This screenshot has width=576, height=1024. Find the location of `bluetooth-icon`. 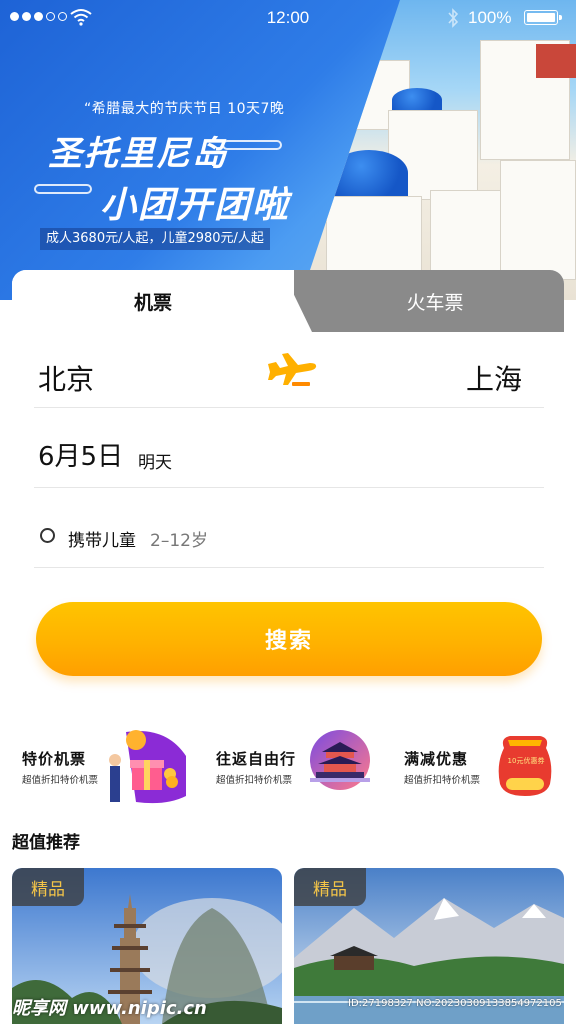

bluetooth-icon is located at coordinates (453, 18).